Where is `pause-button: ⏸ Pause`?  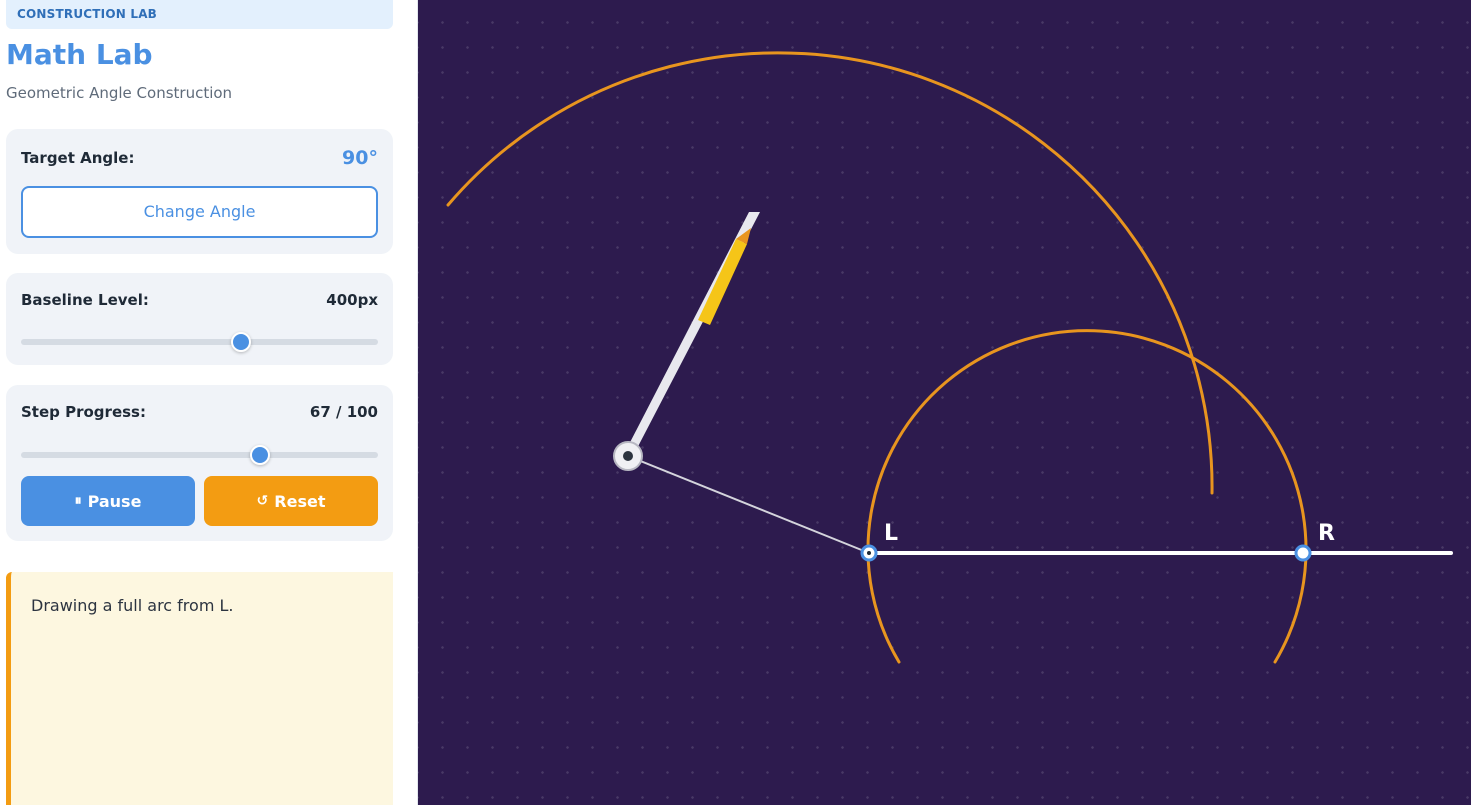 pause-button: ⏸ Pause is located at coordinates (108, 501).